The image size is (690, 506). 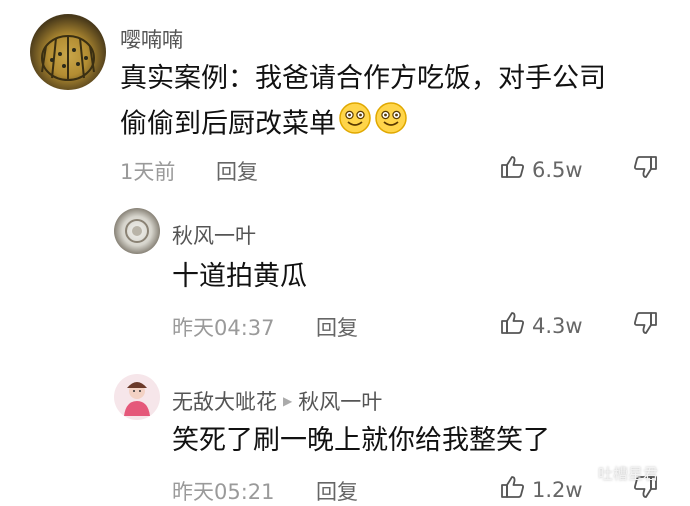 I want to click on like-button: 6.5w, so click(x=541, y=169).